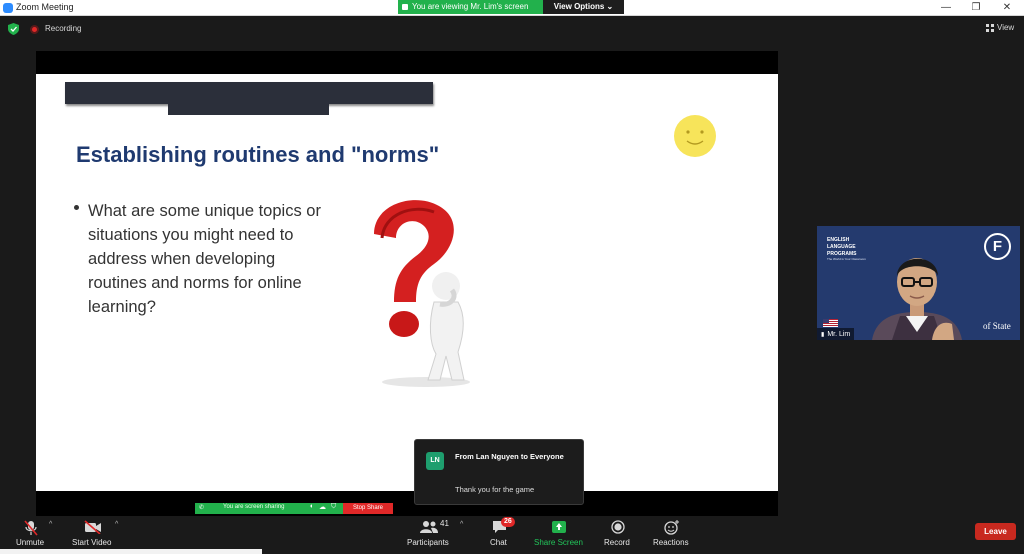 The image size is (1024, 554). I want to click on speaker-name-bar: ▮ Mr. Lim, so click(836, 334).